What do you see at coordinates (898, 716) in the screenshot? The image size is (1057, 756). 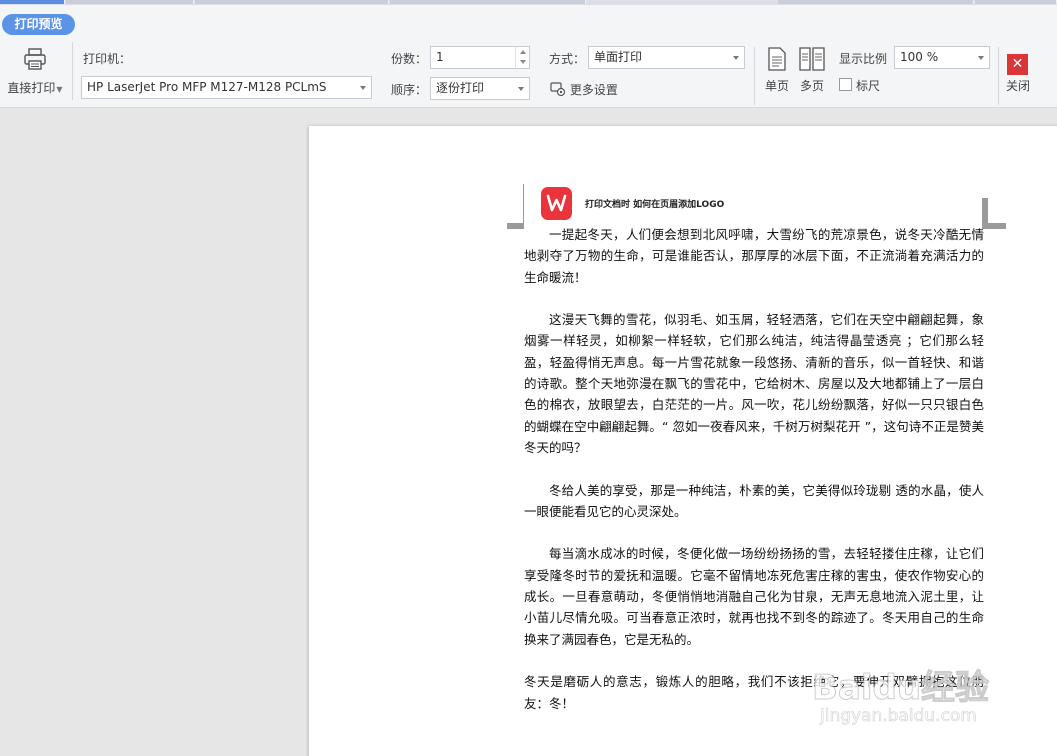 I see `watermark-url: jingyan.baidu.com` at bounding box center [898, 716].